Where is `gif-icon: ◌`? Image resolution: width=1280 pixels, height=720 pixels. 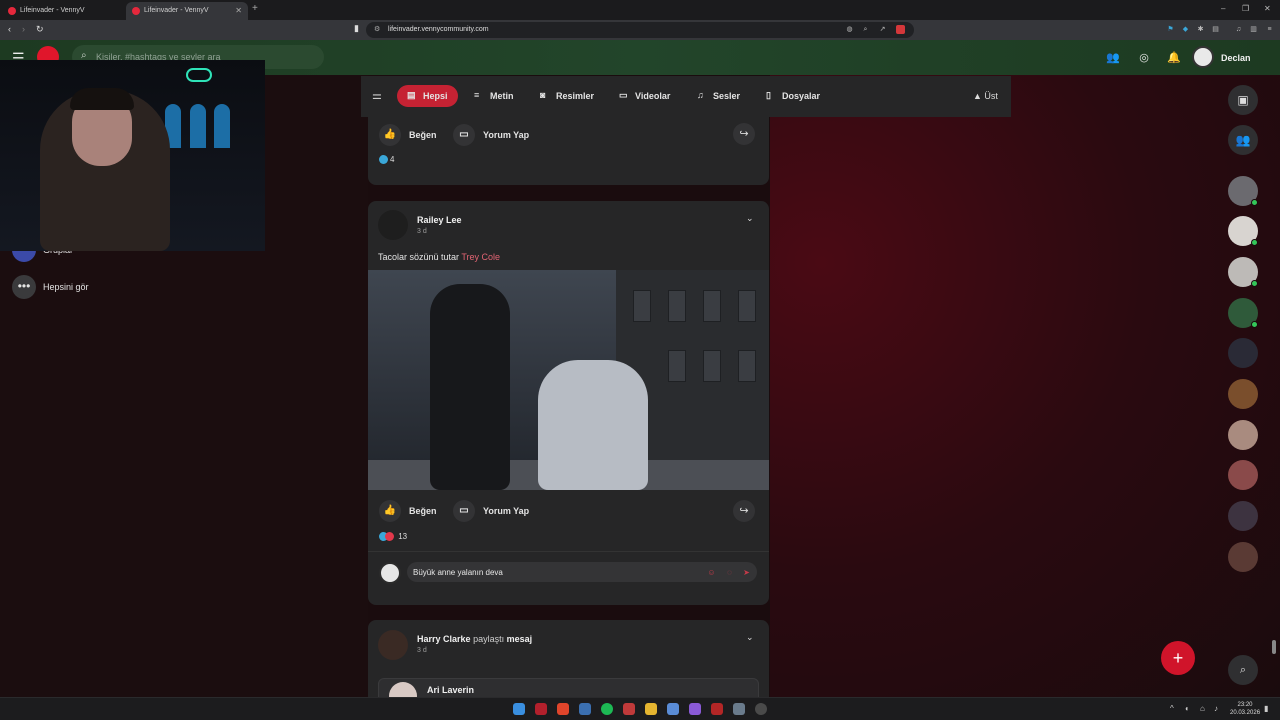 gif-icon: ◌ is located at coordinates (729, 572).